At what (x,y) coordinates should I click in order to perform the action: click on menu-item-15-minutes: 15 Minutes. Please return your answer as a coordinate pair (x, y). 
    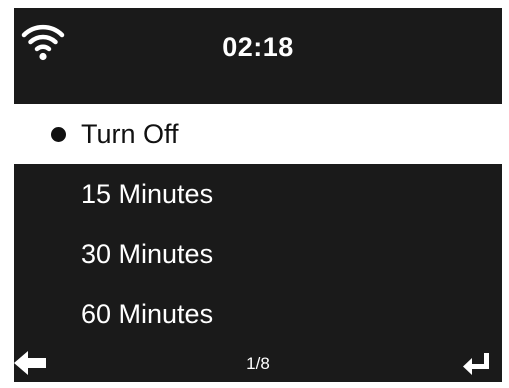
    Looking at the image, I should click on (258, 194).